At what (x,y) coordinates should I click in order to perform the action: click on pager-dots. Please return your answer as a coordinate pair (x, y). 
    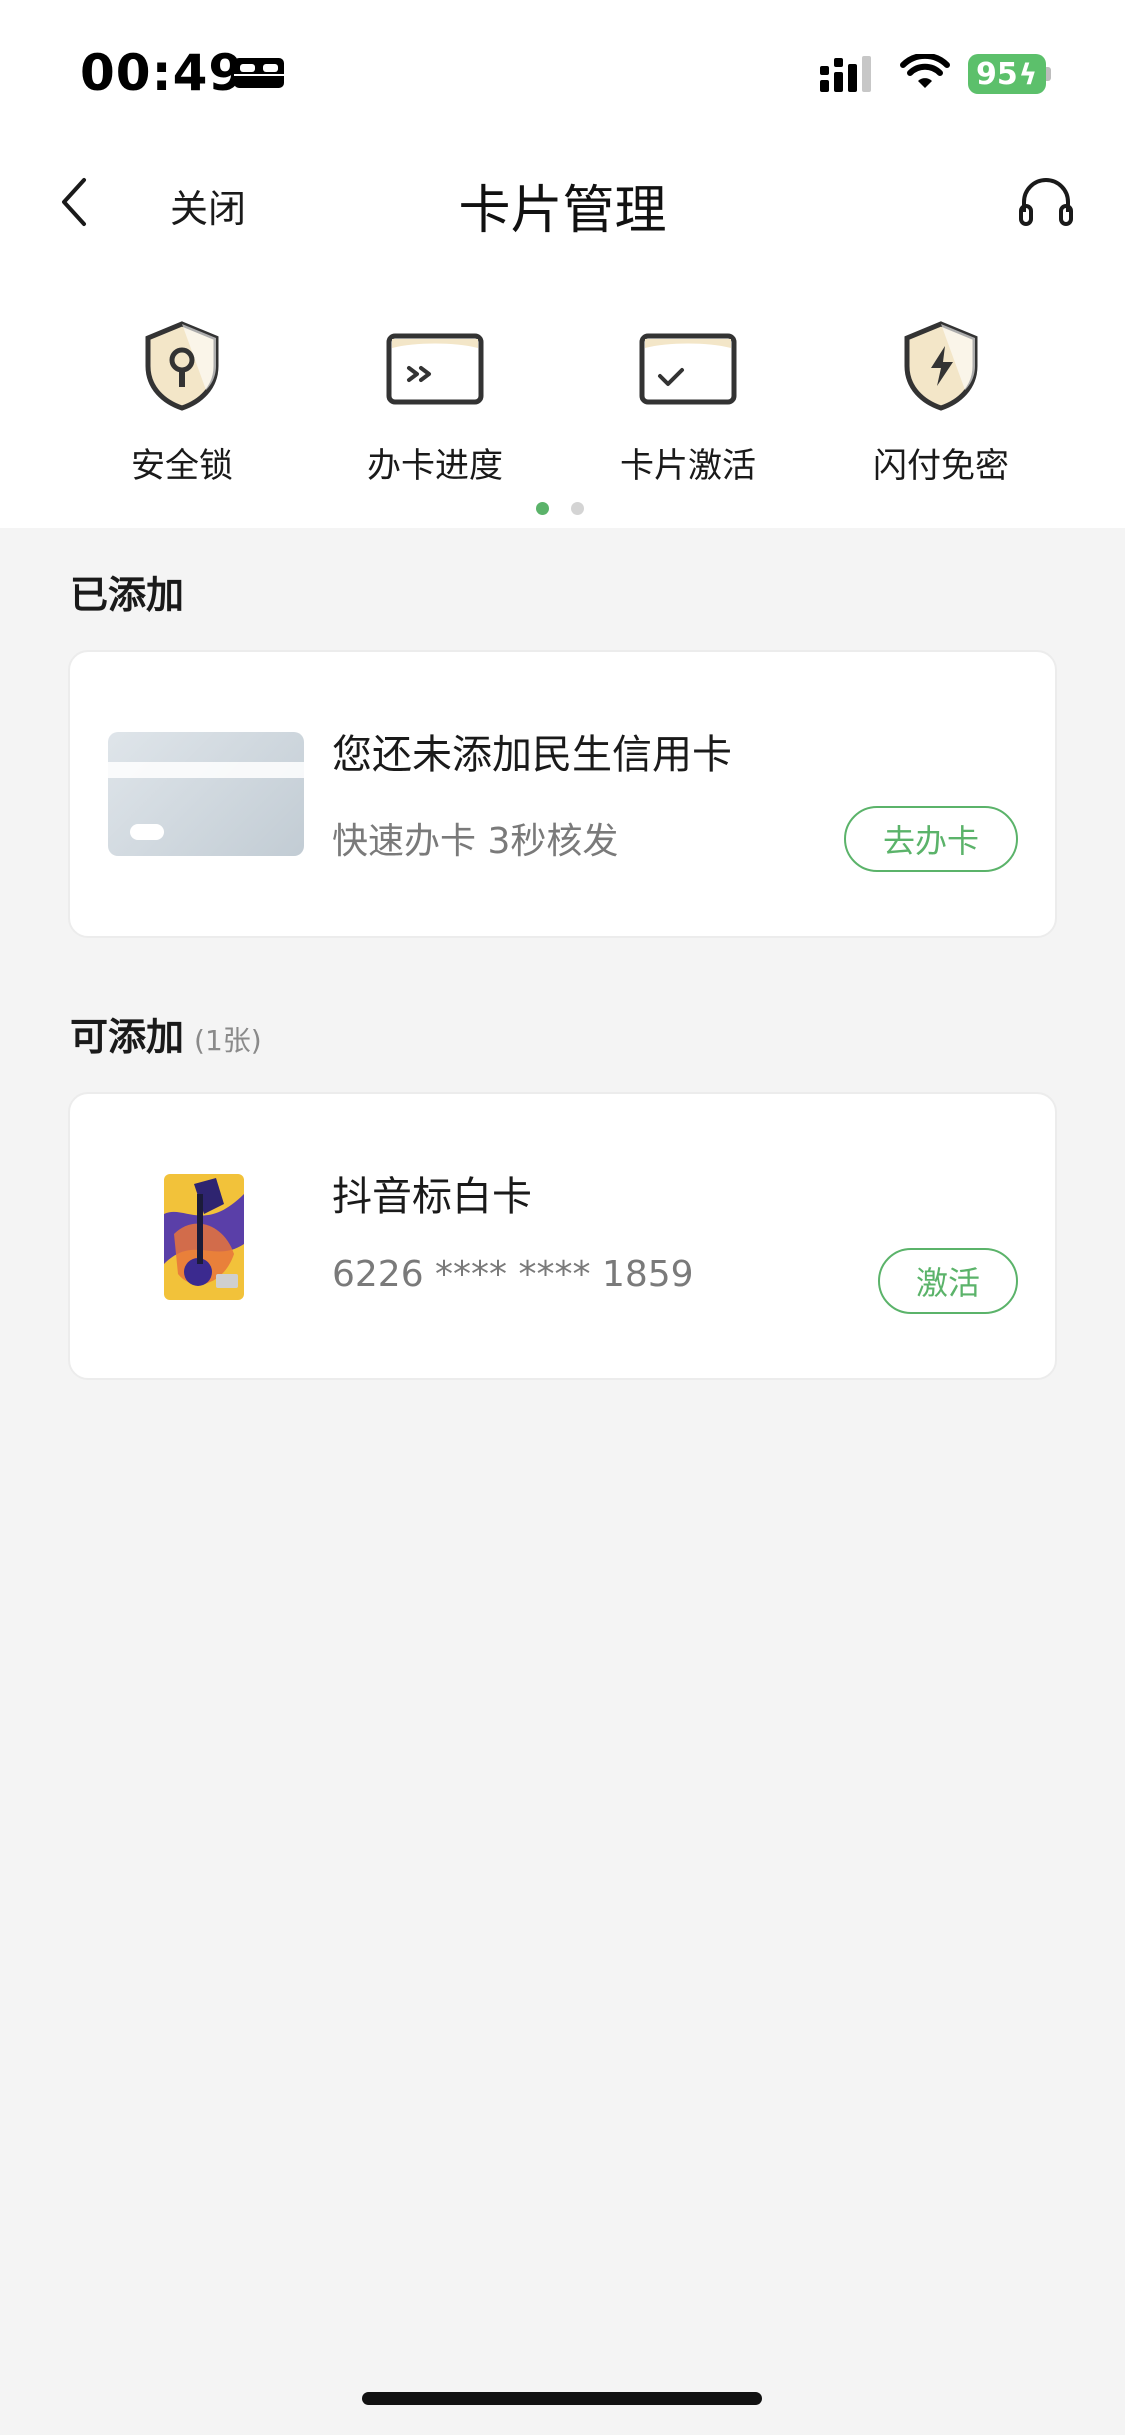
    Looking at the image, I should click on (560, 508).